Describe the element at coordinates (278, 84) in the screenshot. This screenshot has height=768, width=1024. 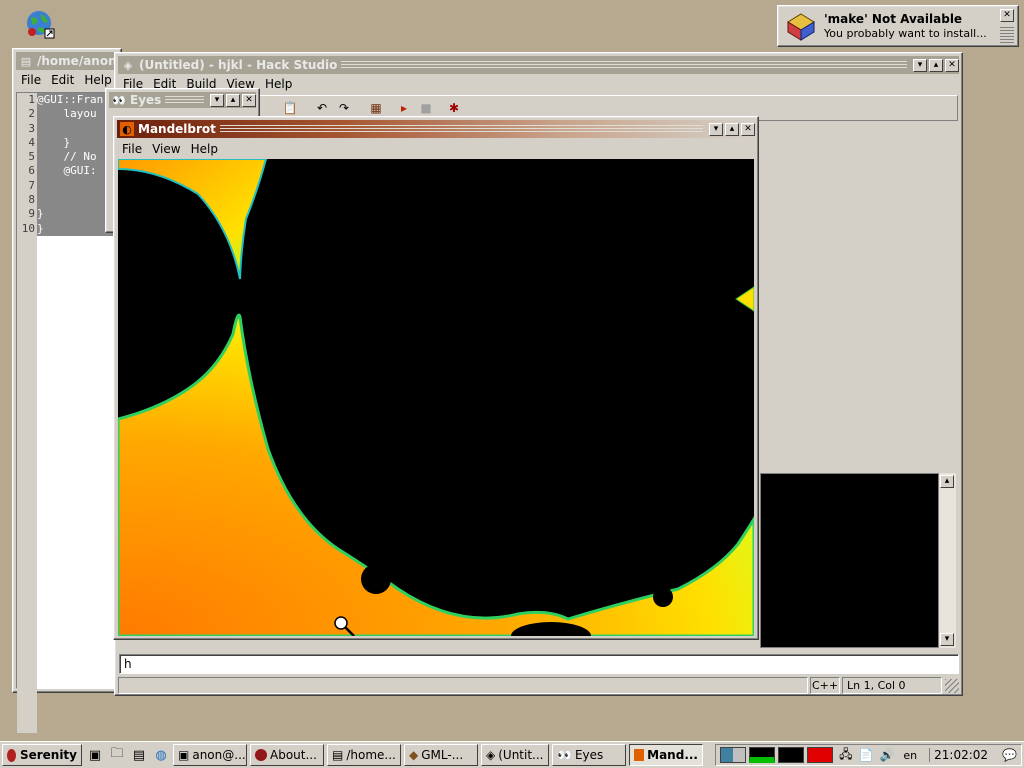
I see `hackstudio-menu-help: Help` at that location.